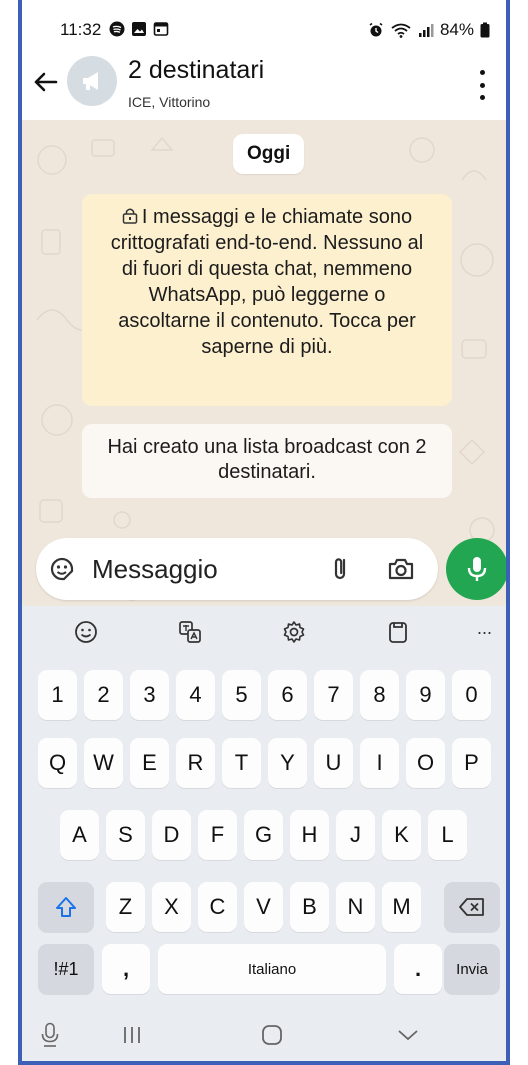  What do you see at coordinates (341, 569) in the screenshot?
I see `paperclip-icon` at bounding box center [341, 569].